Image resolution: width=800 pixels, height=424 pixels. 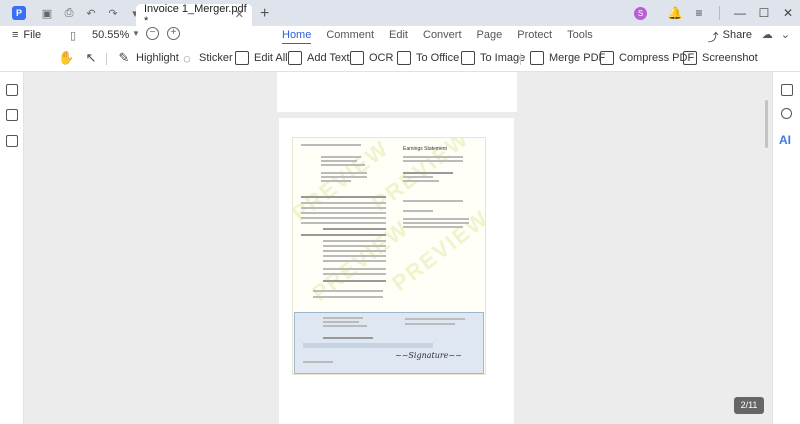 I want to click on right-sidebar: AI, so click(x=786, y=248).